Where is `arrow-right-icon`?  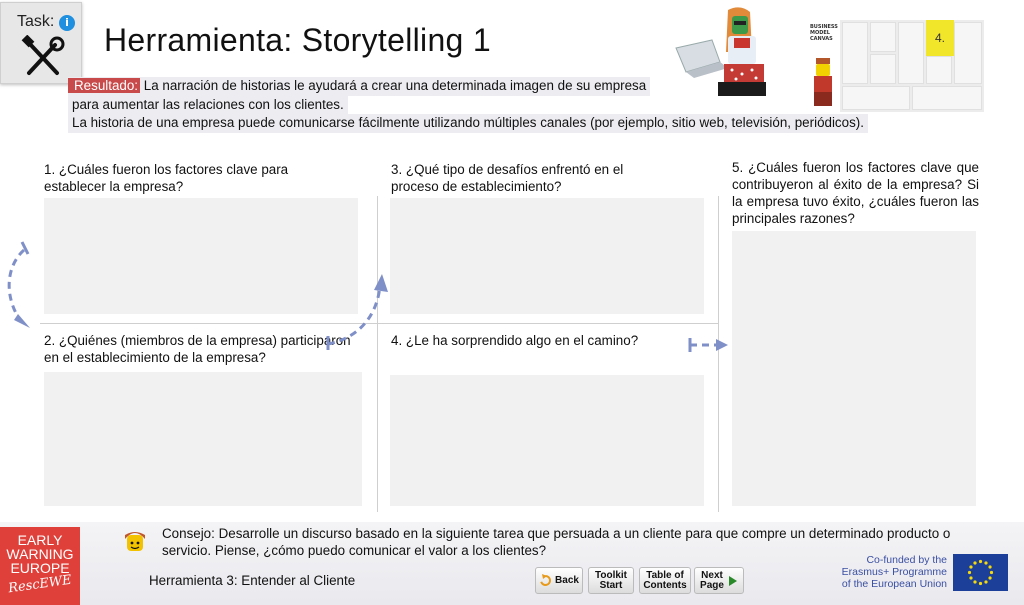 arrow-right-icon is located at coordinates (708, 345).